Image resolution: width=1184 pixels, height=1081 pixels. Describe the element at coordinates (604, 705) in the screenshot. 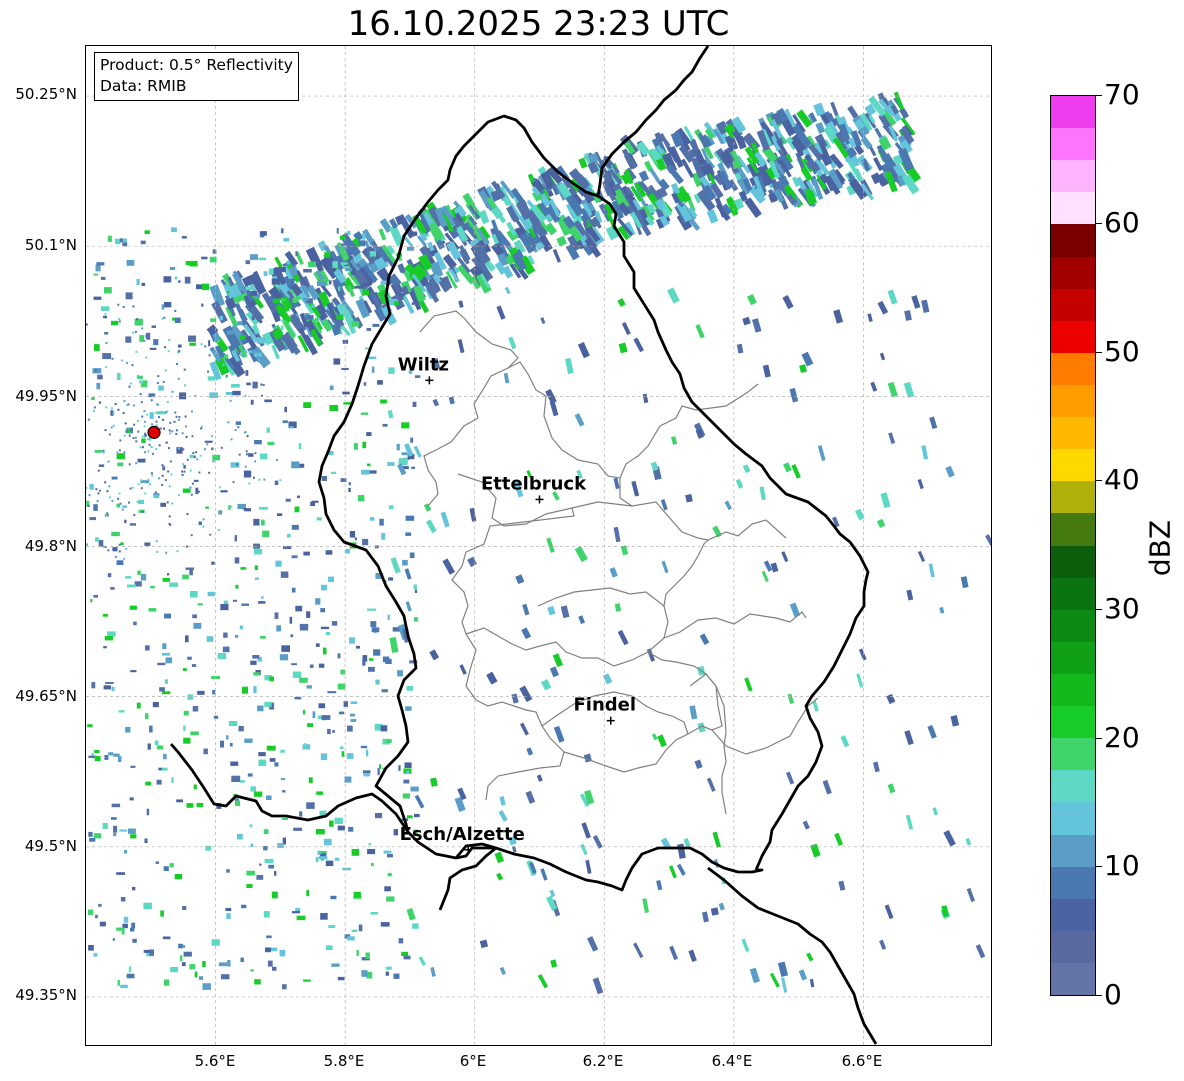

I see `city-label: Findel` at that location.